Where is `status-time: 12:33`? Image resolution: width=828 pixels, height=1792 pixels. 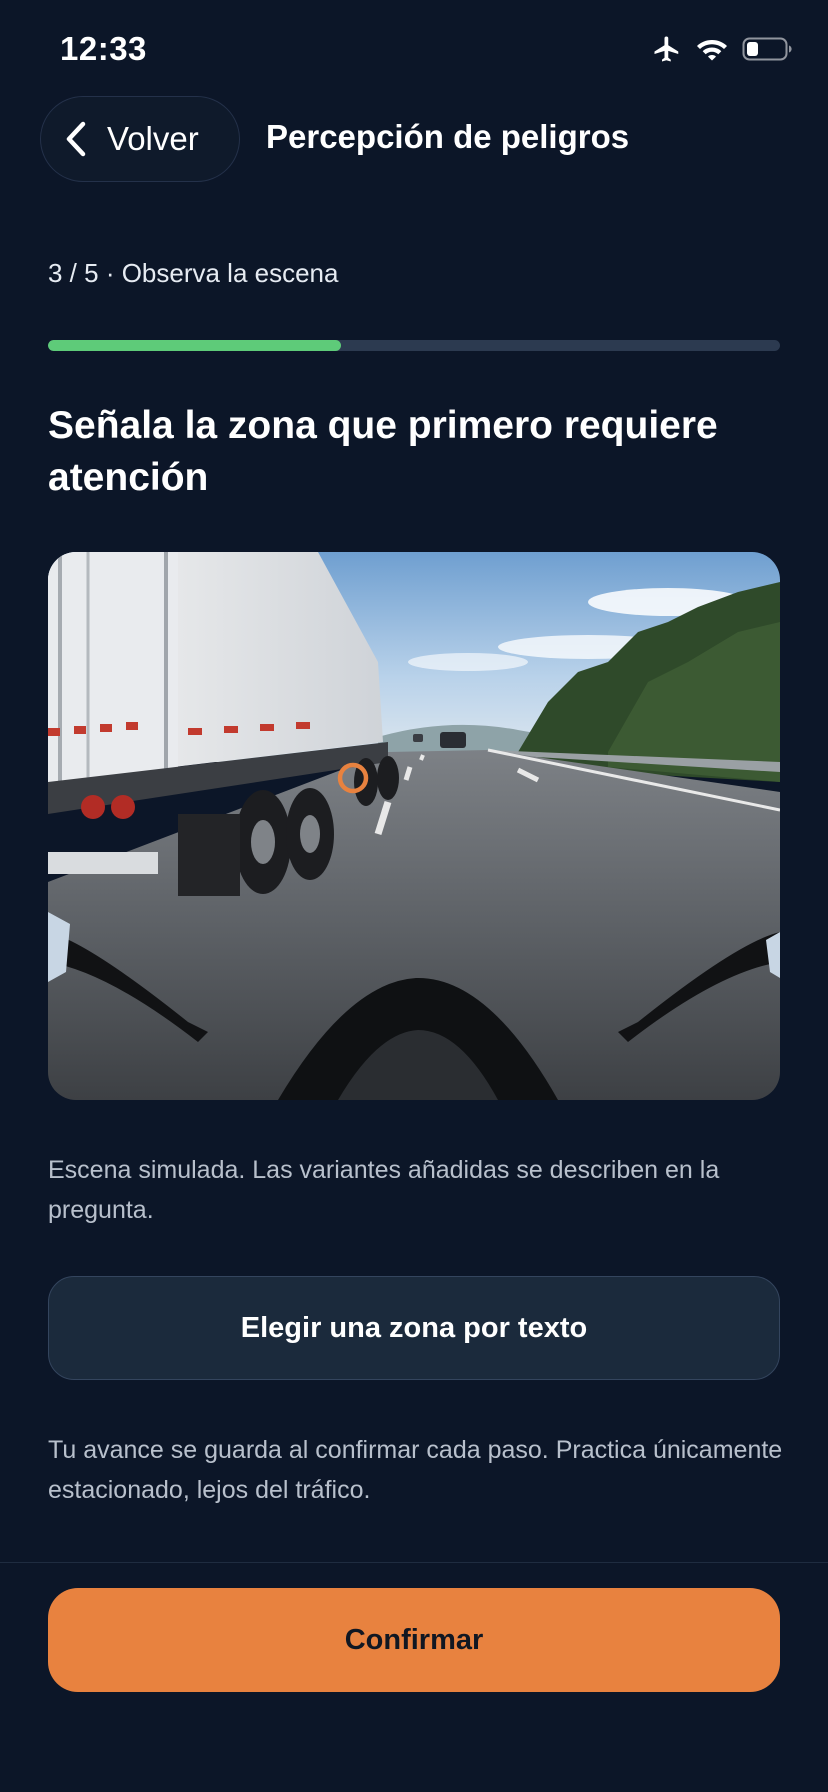 status-time: 12:33 is located at coordinates (103, 48).